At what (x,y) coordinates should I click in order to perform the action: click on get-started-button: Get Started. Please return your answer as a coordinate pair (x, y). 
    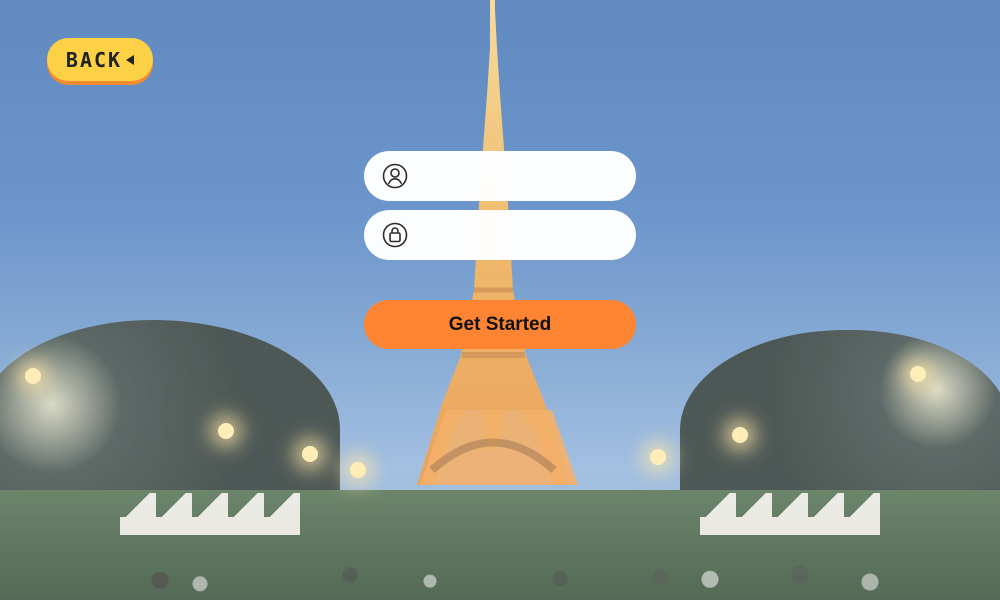
    Looking at the image, I should click on (500, 324).